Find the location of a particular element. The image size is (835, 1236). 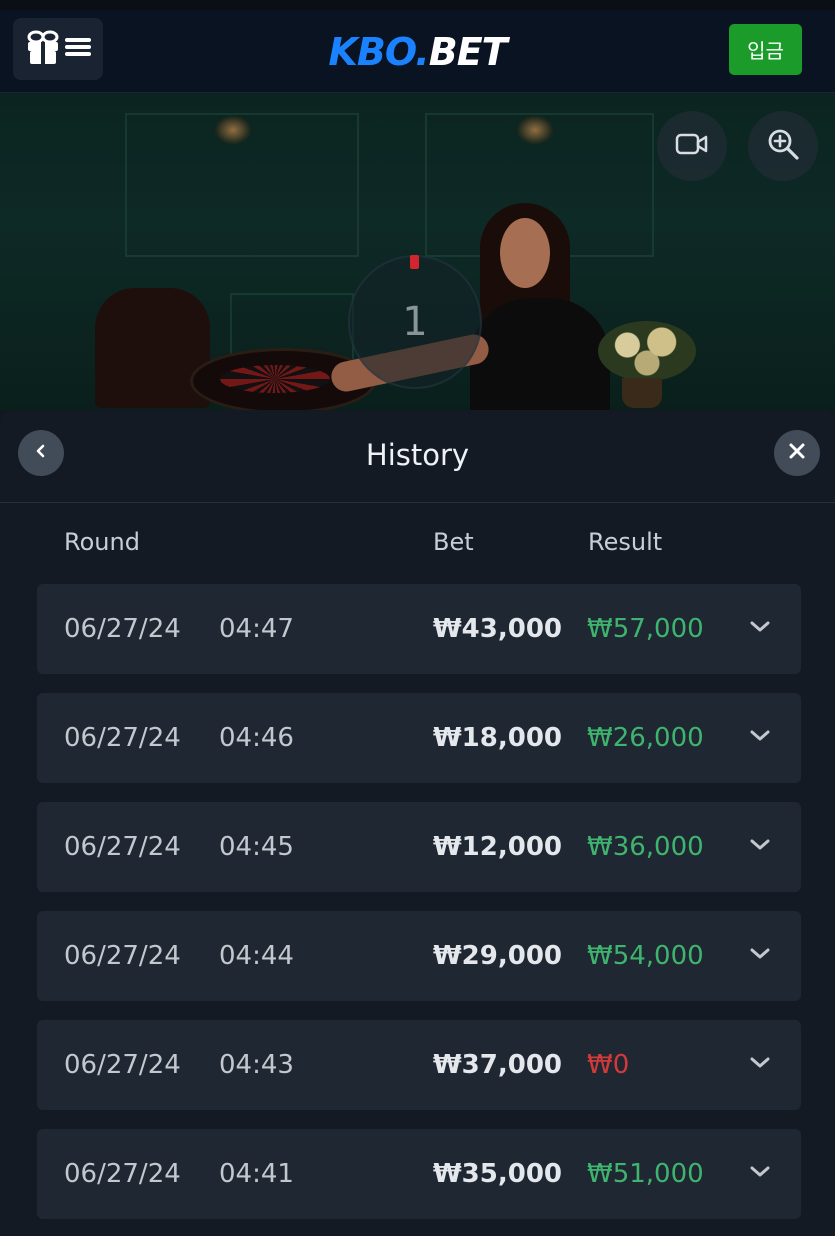

countdown-value: 1 is located at coordinates (415, 322).